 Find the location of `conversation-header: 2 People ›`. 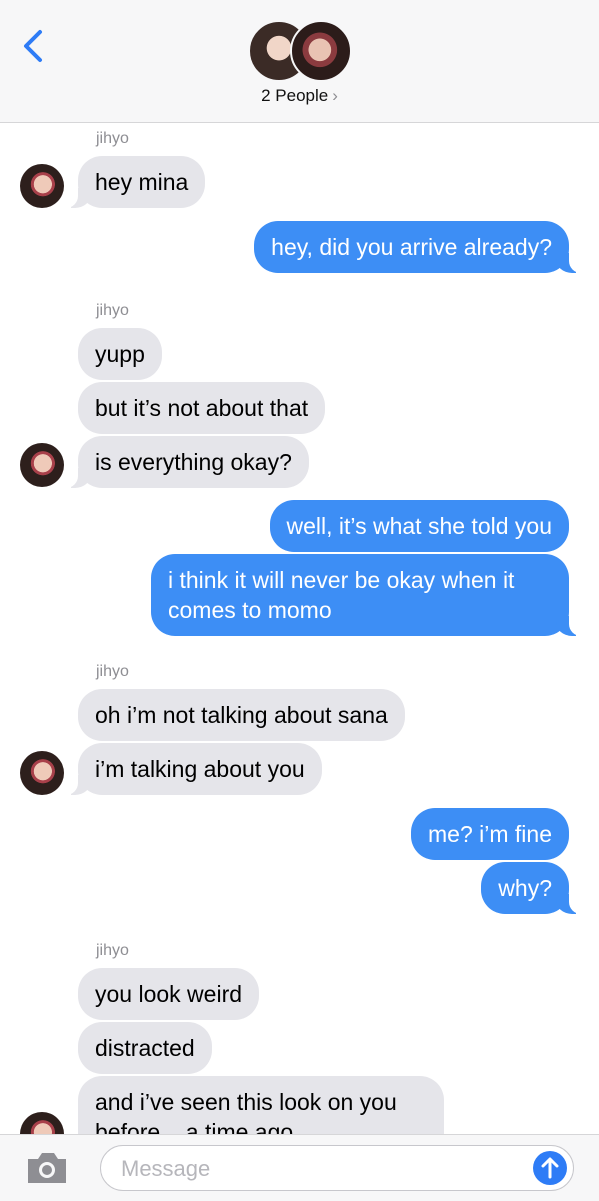

conversation-header: 2 People › is located at coordinates (299, 61).